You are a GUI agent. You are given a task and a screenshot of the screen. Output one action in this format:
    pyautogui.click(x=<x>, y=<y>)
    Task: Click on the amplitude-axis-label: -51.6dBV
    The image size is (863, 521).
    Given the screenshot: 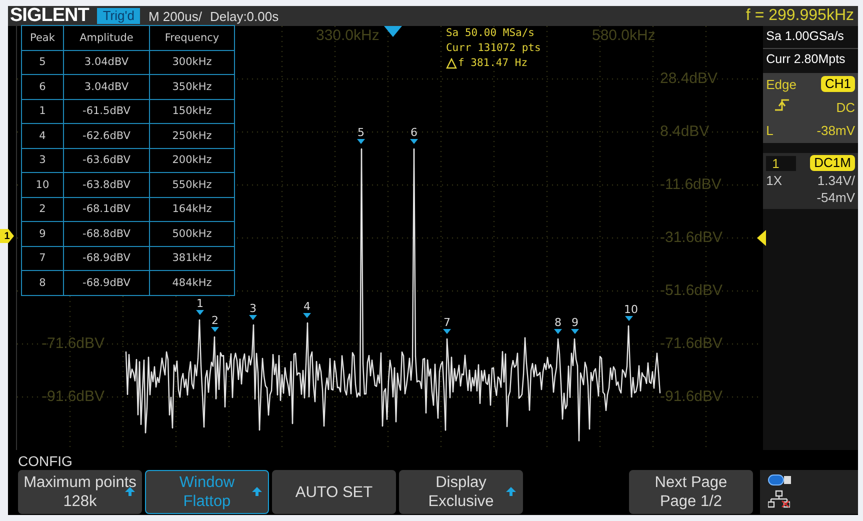 What is the action you would take?
    pyautogui.click(x=691, y=291)
    